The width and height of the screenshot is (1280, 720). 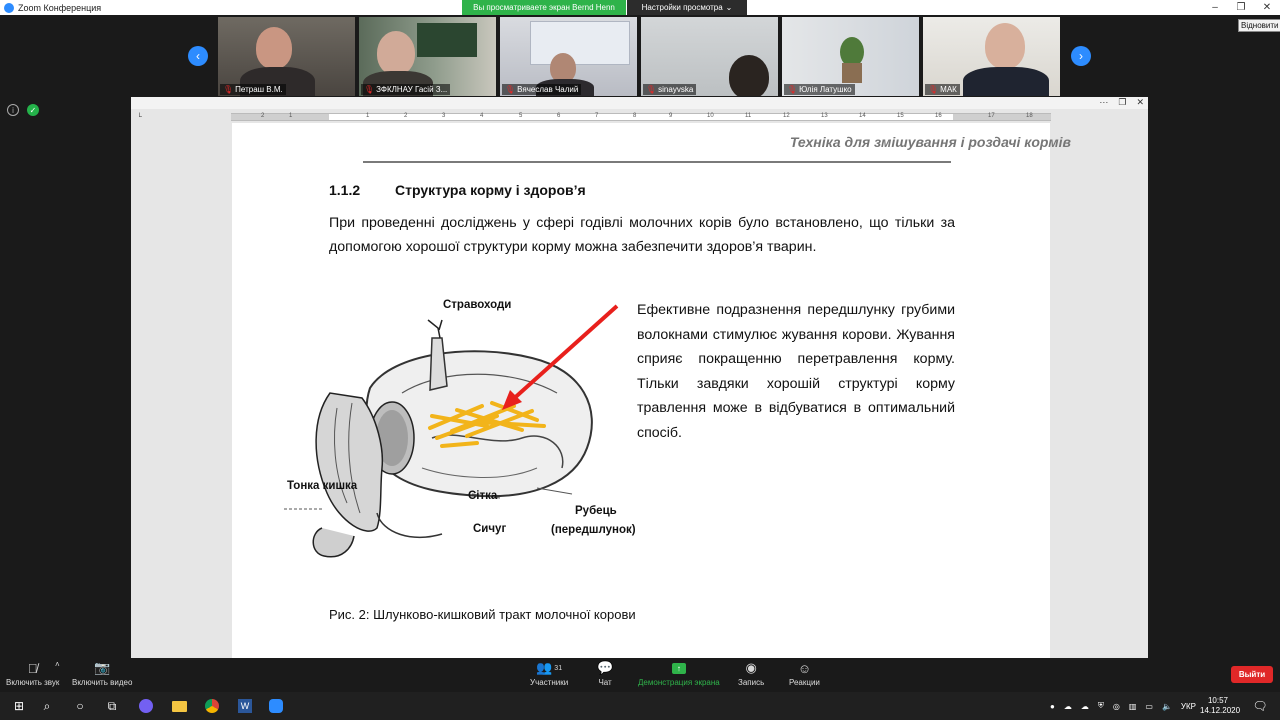 What do you see at coordinates (544, 667) in the screenshot?
I see `participants-icon: 👥` at bounding box center [544, 667].